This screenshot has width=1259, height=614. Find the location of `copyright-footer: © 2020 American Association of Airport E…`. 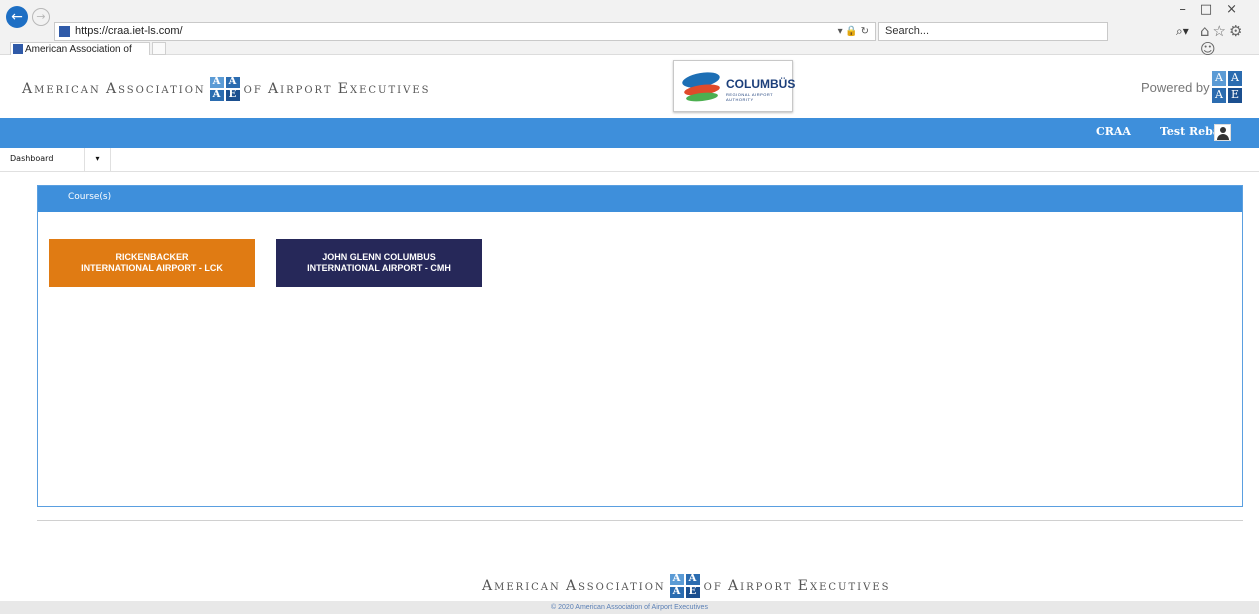

copyright-footer: © 2020 American Association of Airport E… is located at coordinates (629, 607).